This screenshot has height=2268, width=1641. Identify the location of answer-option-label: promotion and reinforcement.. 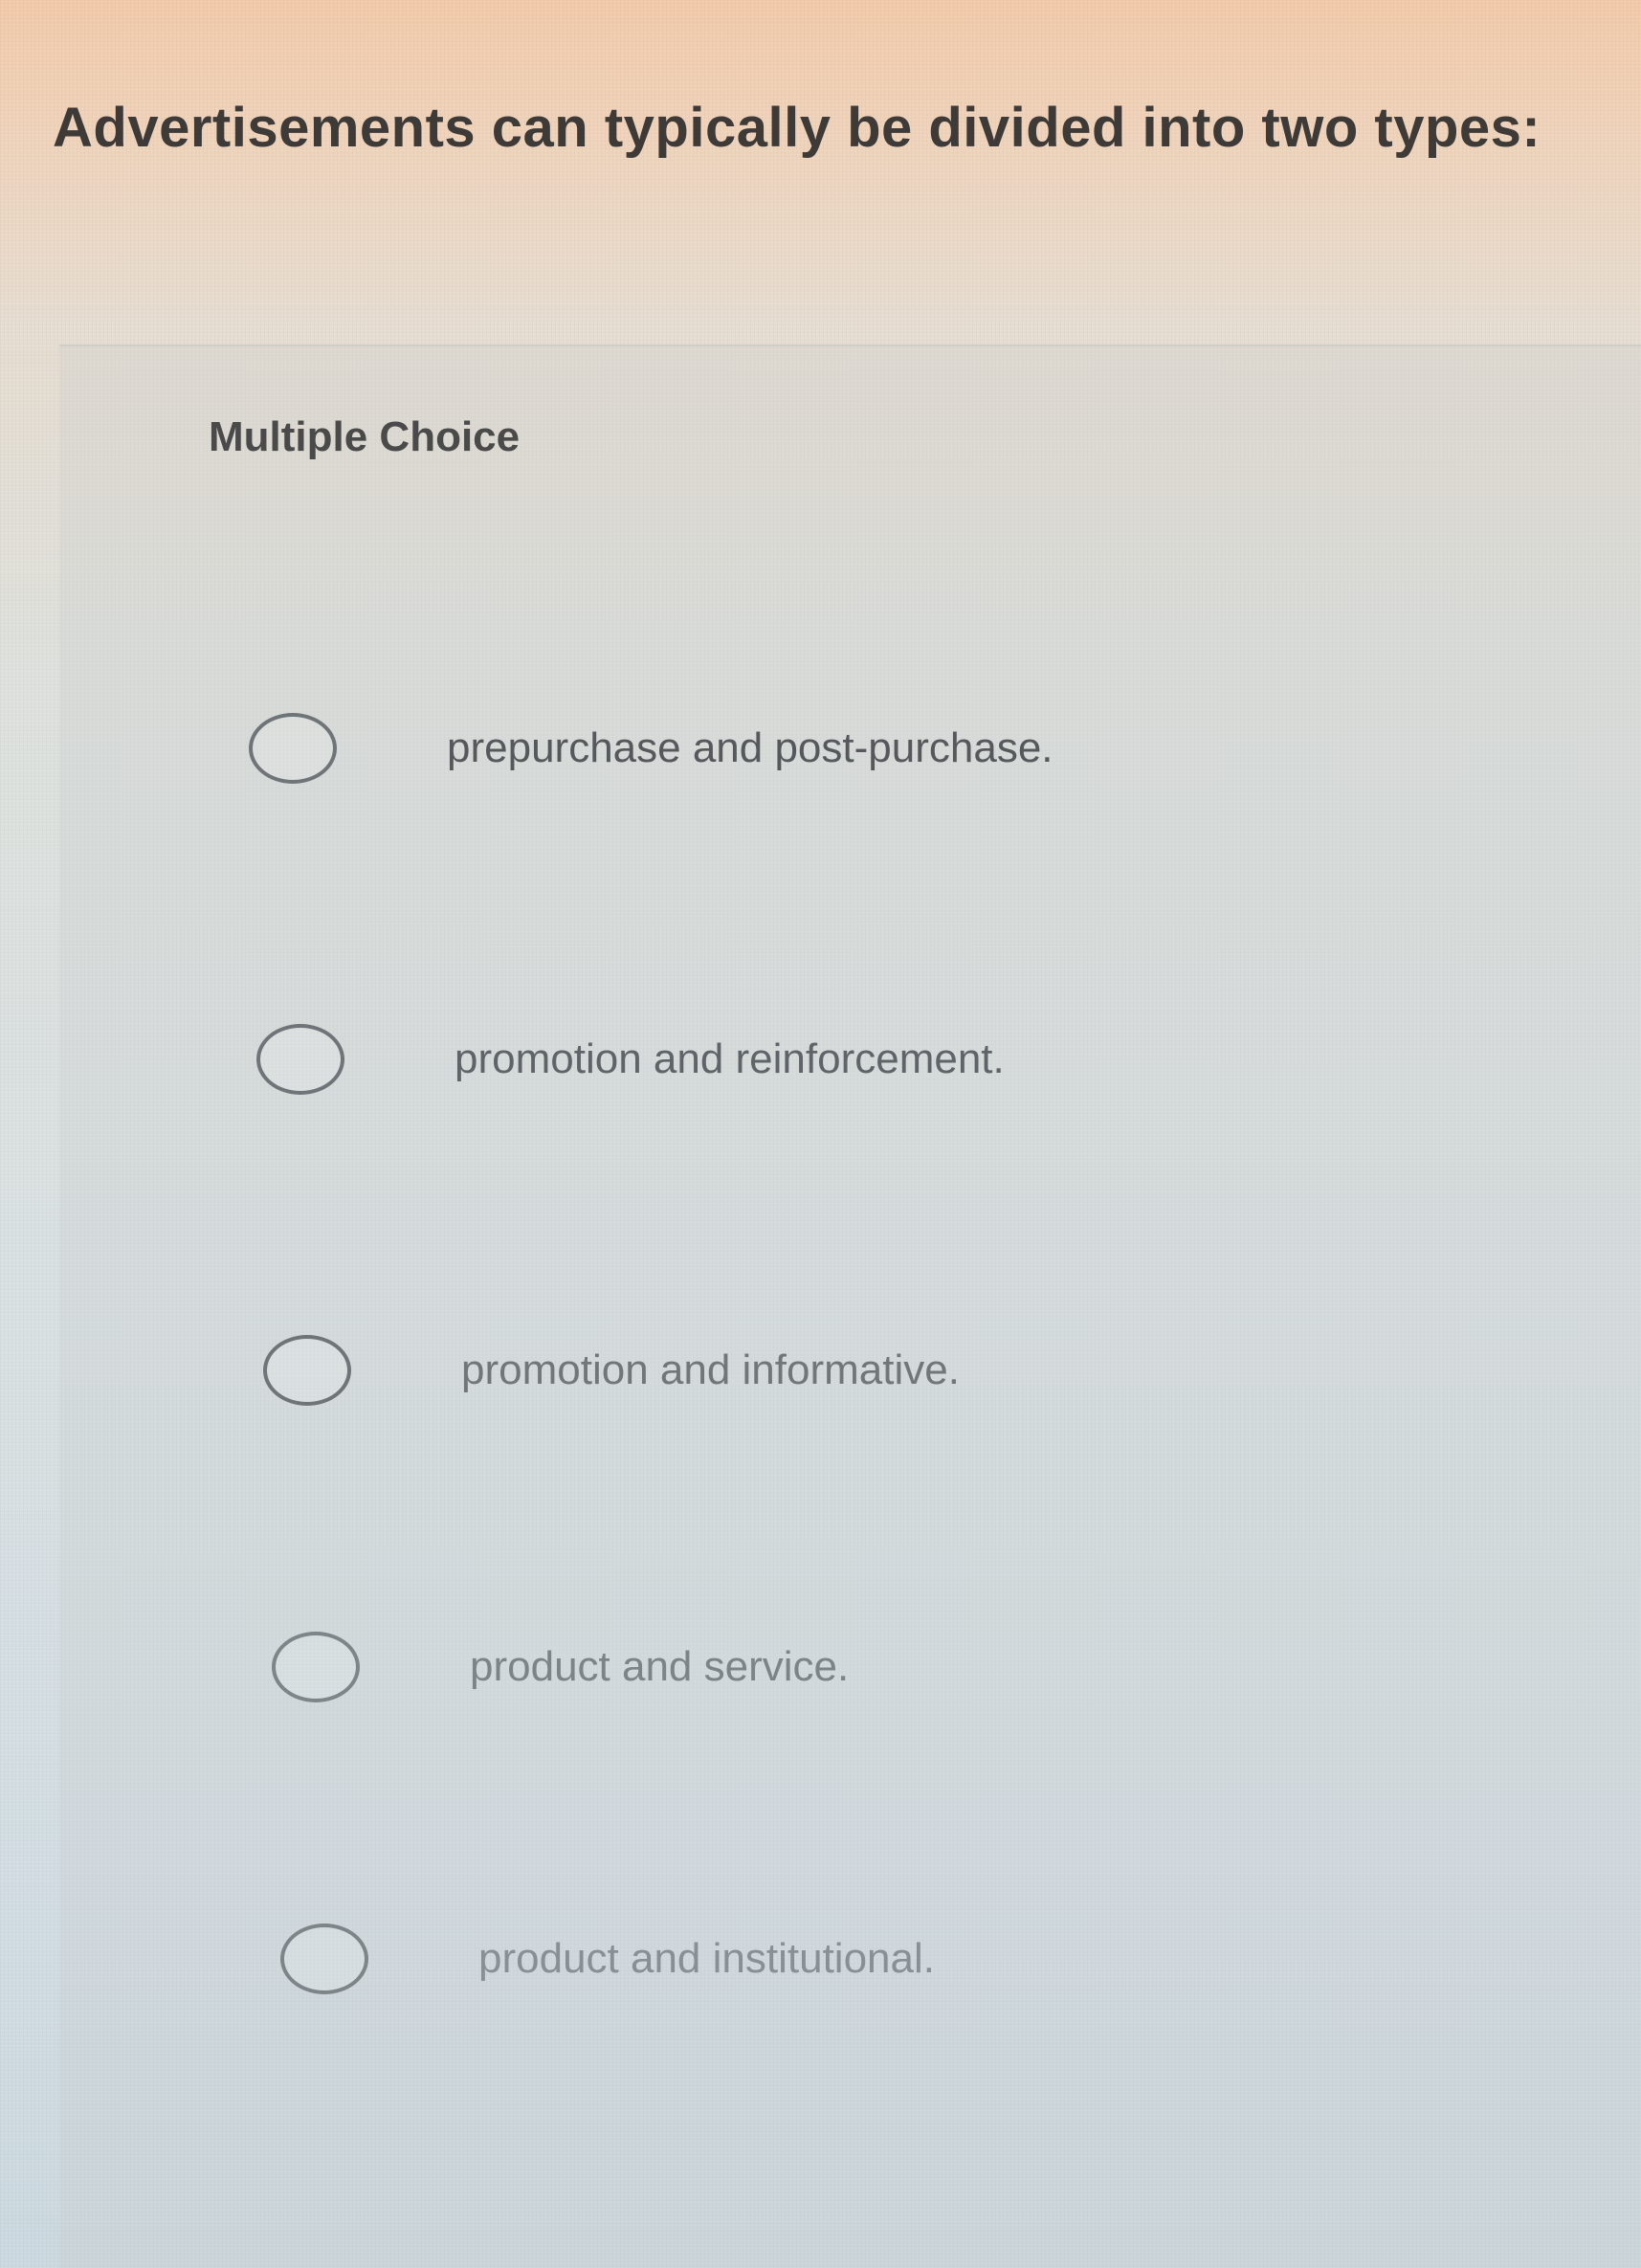
(730, 1058).